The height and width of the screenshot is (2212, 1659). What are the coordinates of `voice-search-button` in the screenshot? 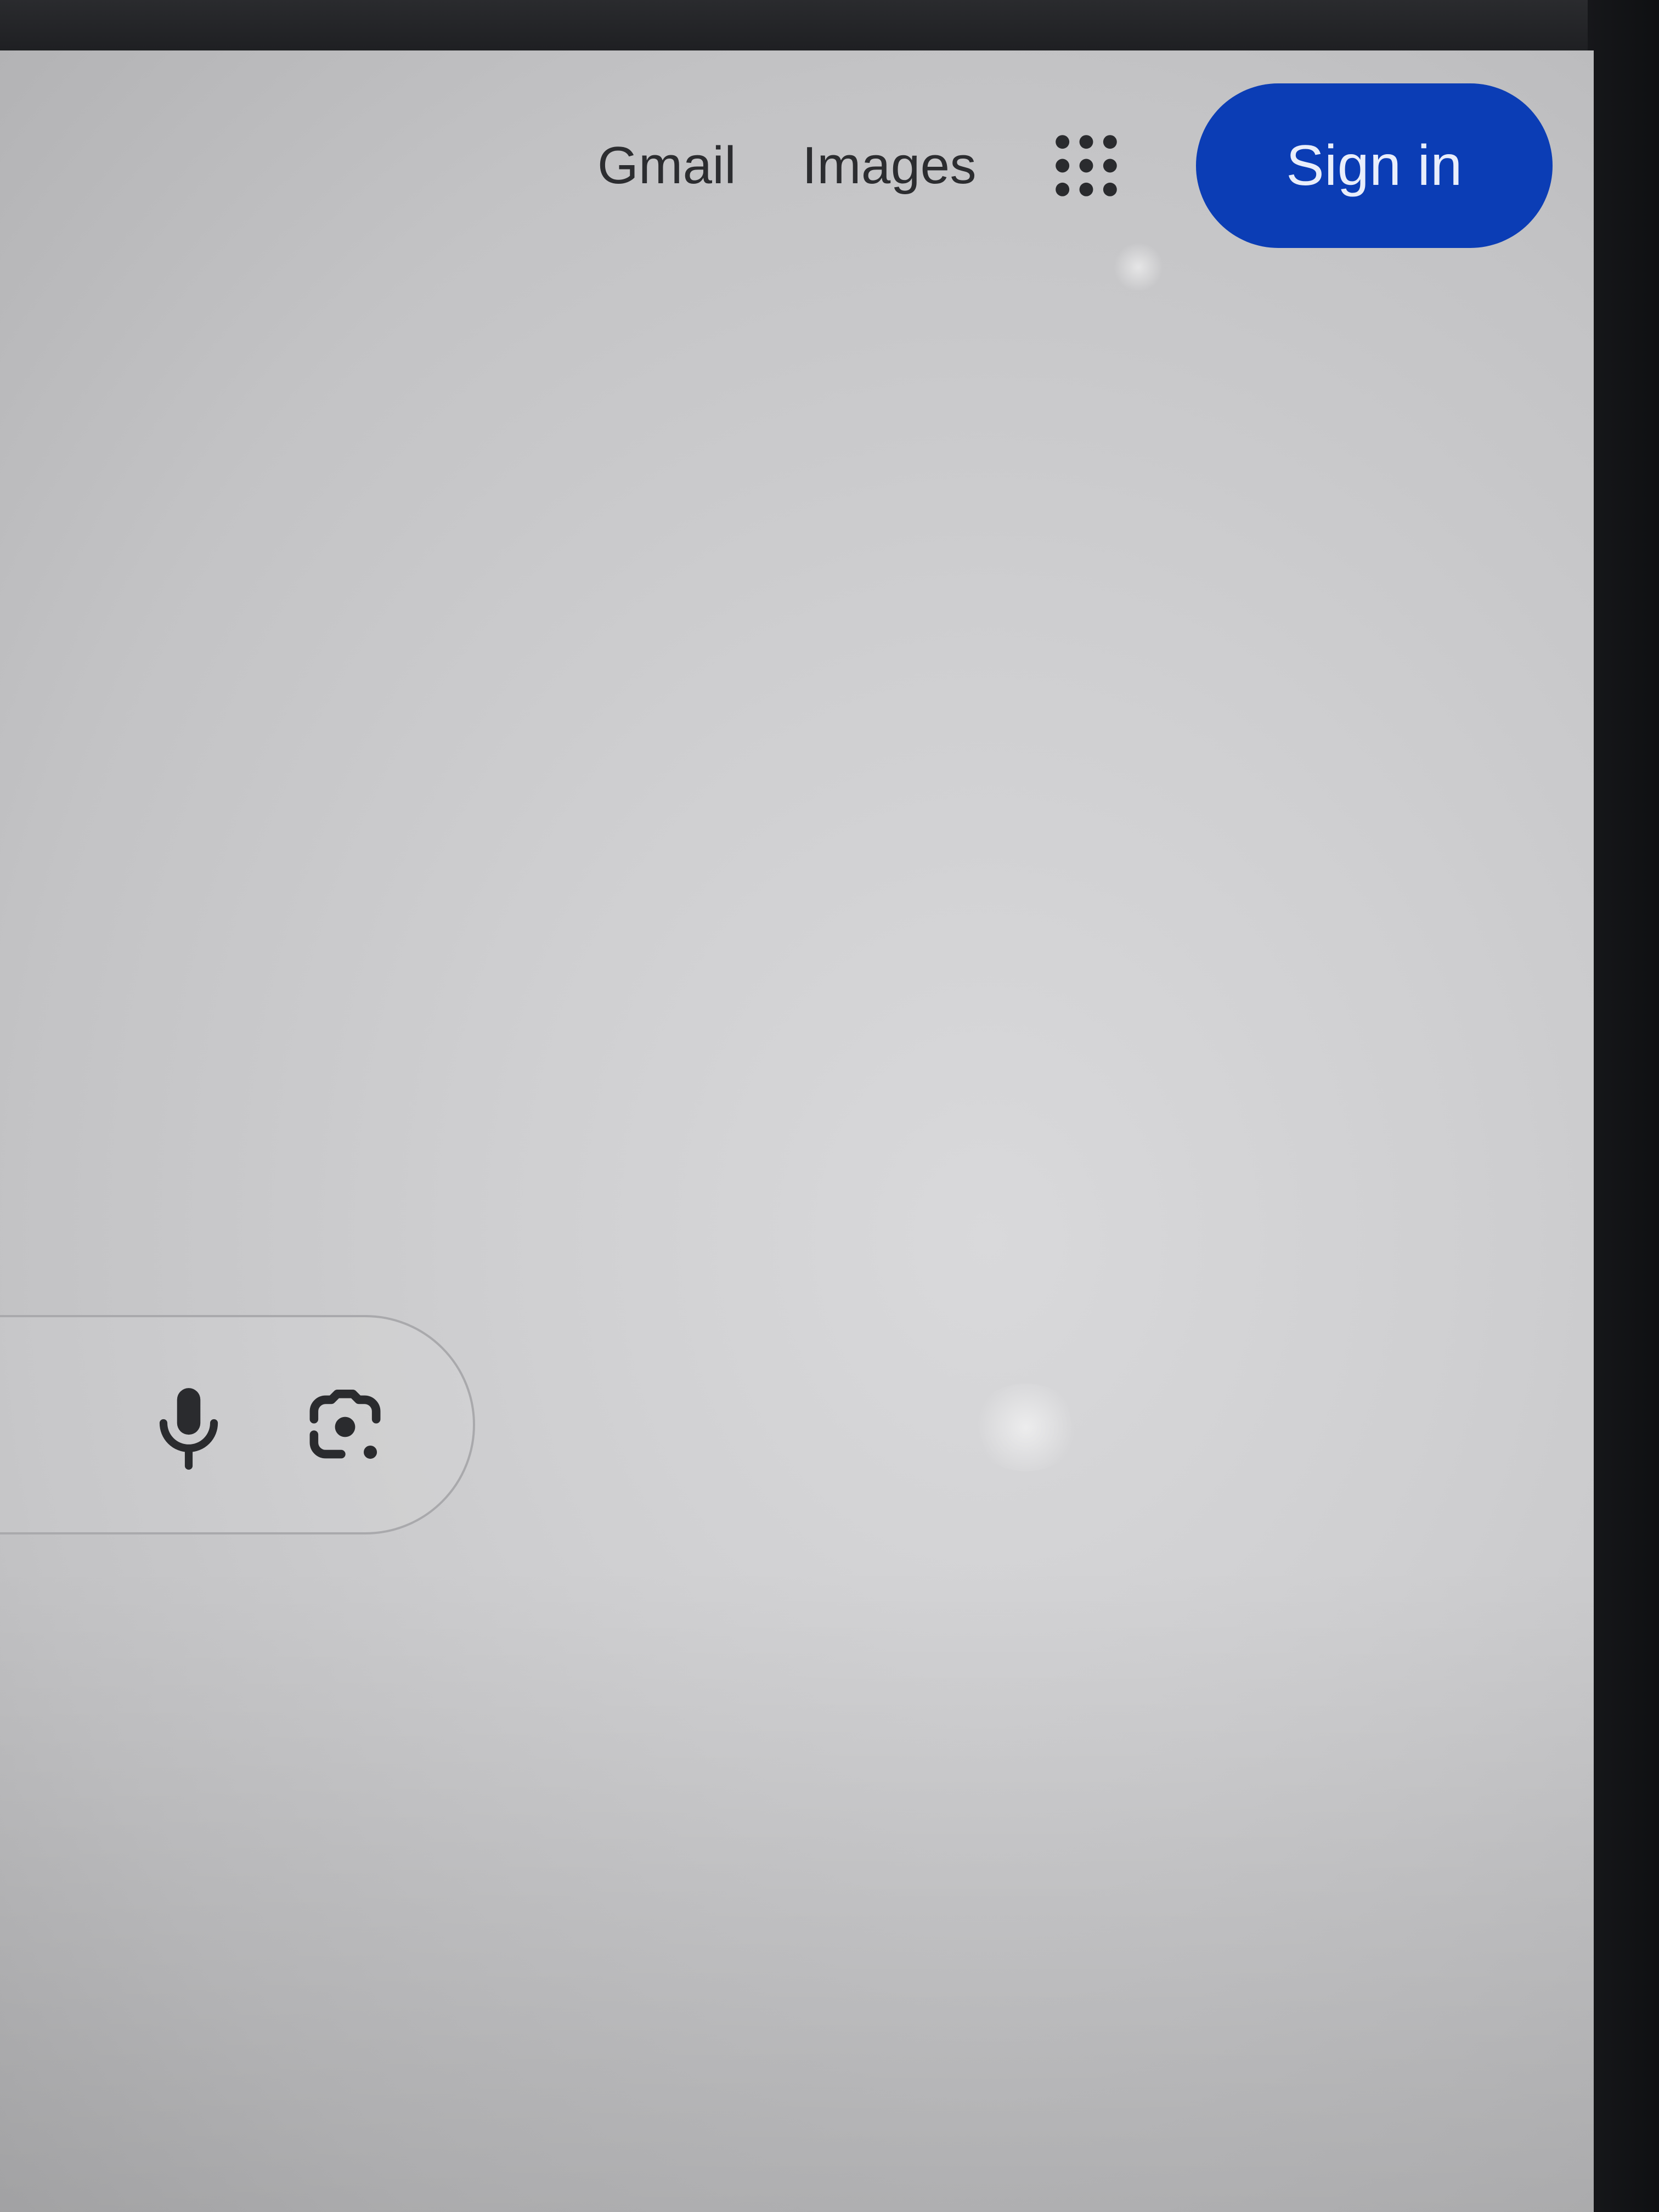 It's located at (189, 1427).